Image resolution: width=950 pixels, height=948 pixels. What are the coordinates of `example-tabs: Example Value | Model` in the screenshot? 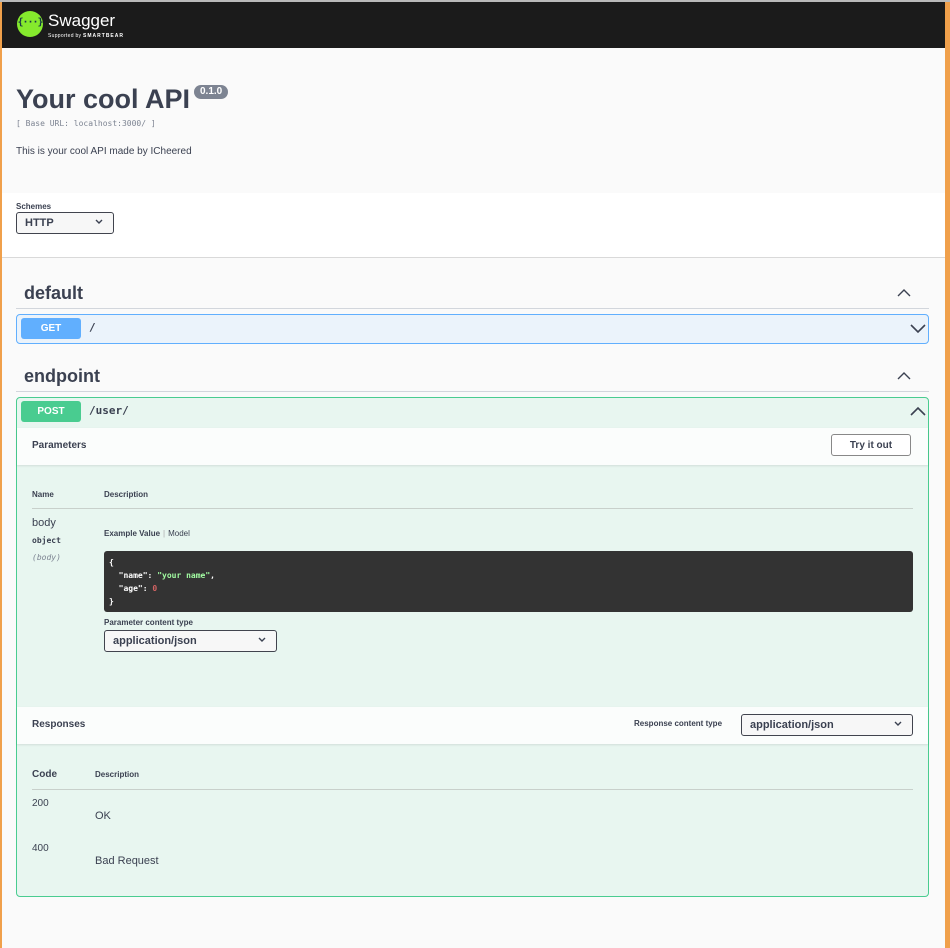 It's located at (147, 533).